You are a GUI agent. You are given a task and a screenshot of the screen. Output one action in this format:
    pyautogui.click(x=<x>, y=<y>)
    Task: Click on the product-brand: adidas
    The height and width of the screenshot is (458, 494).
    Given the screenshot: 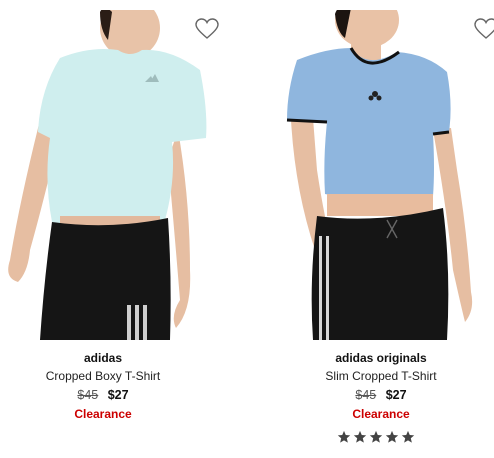 What is the action you would take?
    pyautogui.click(x=103, y=358)
    